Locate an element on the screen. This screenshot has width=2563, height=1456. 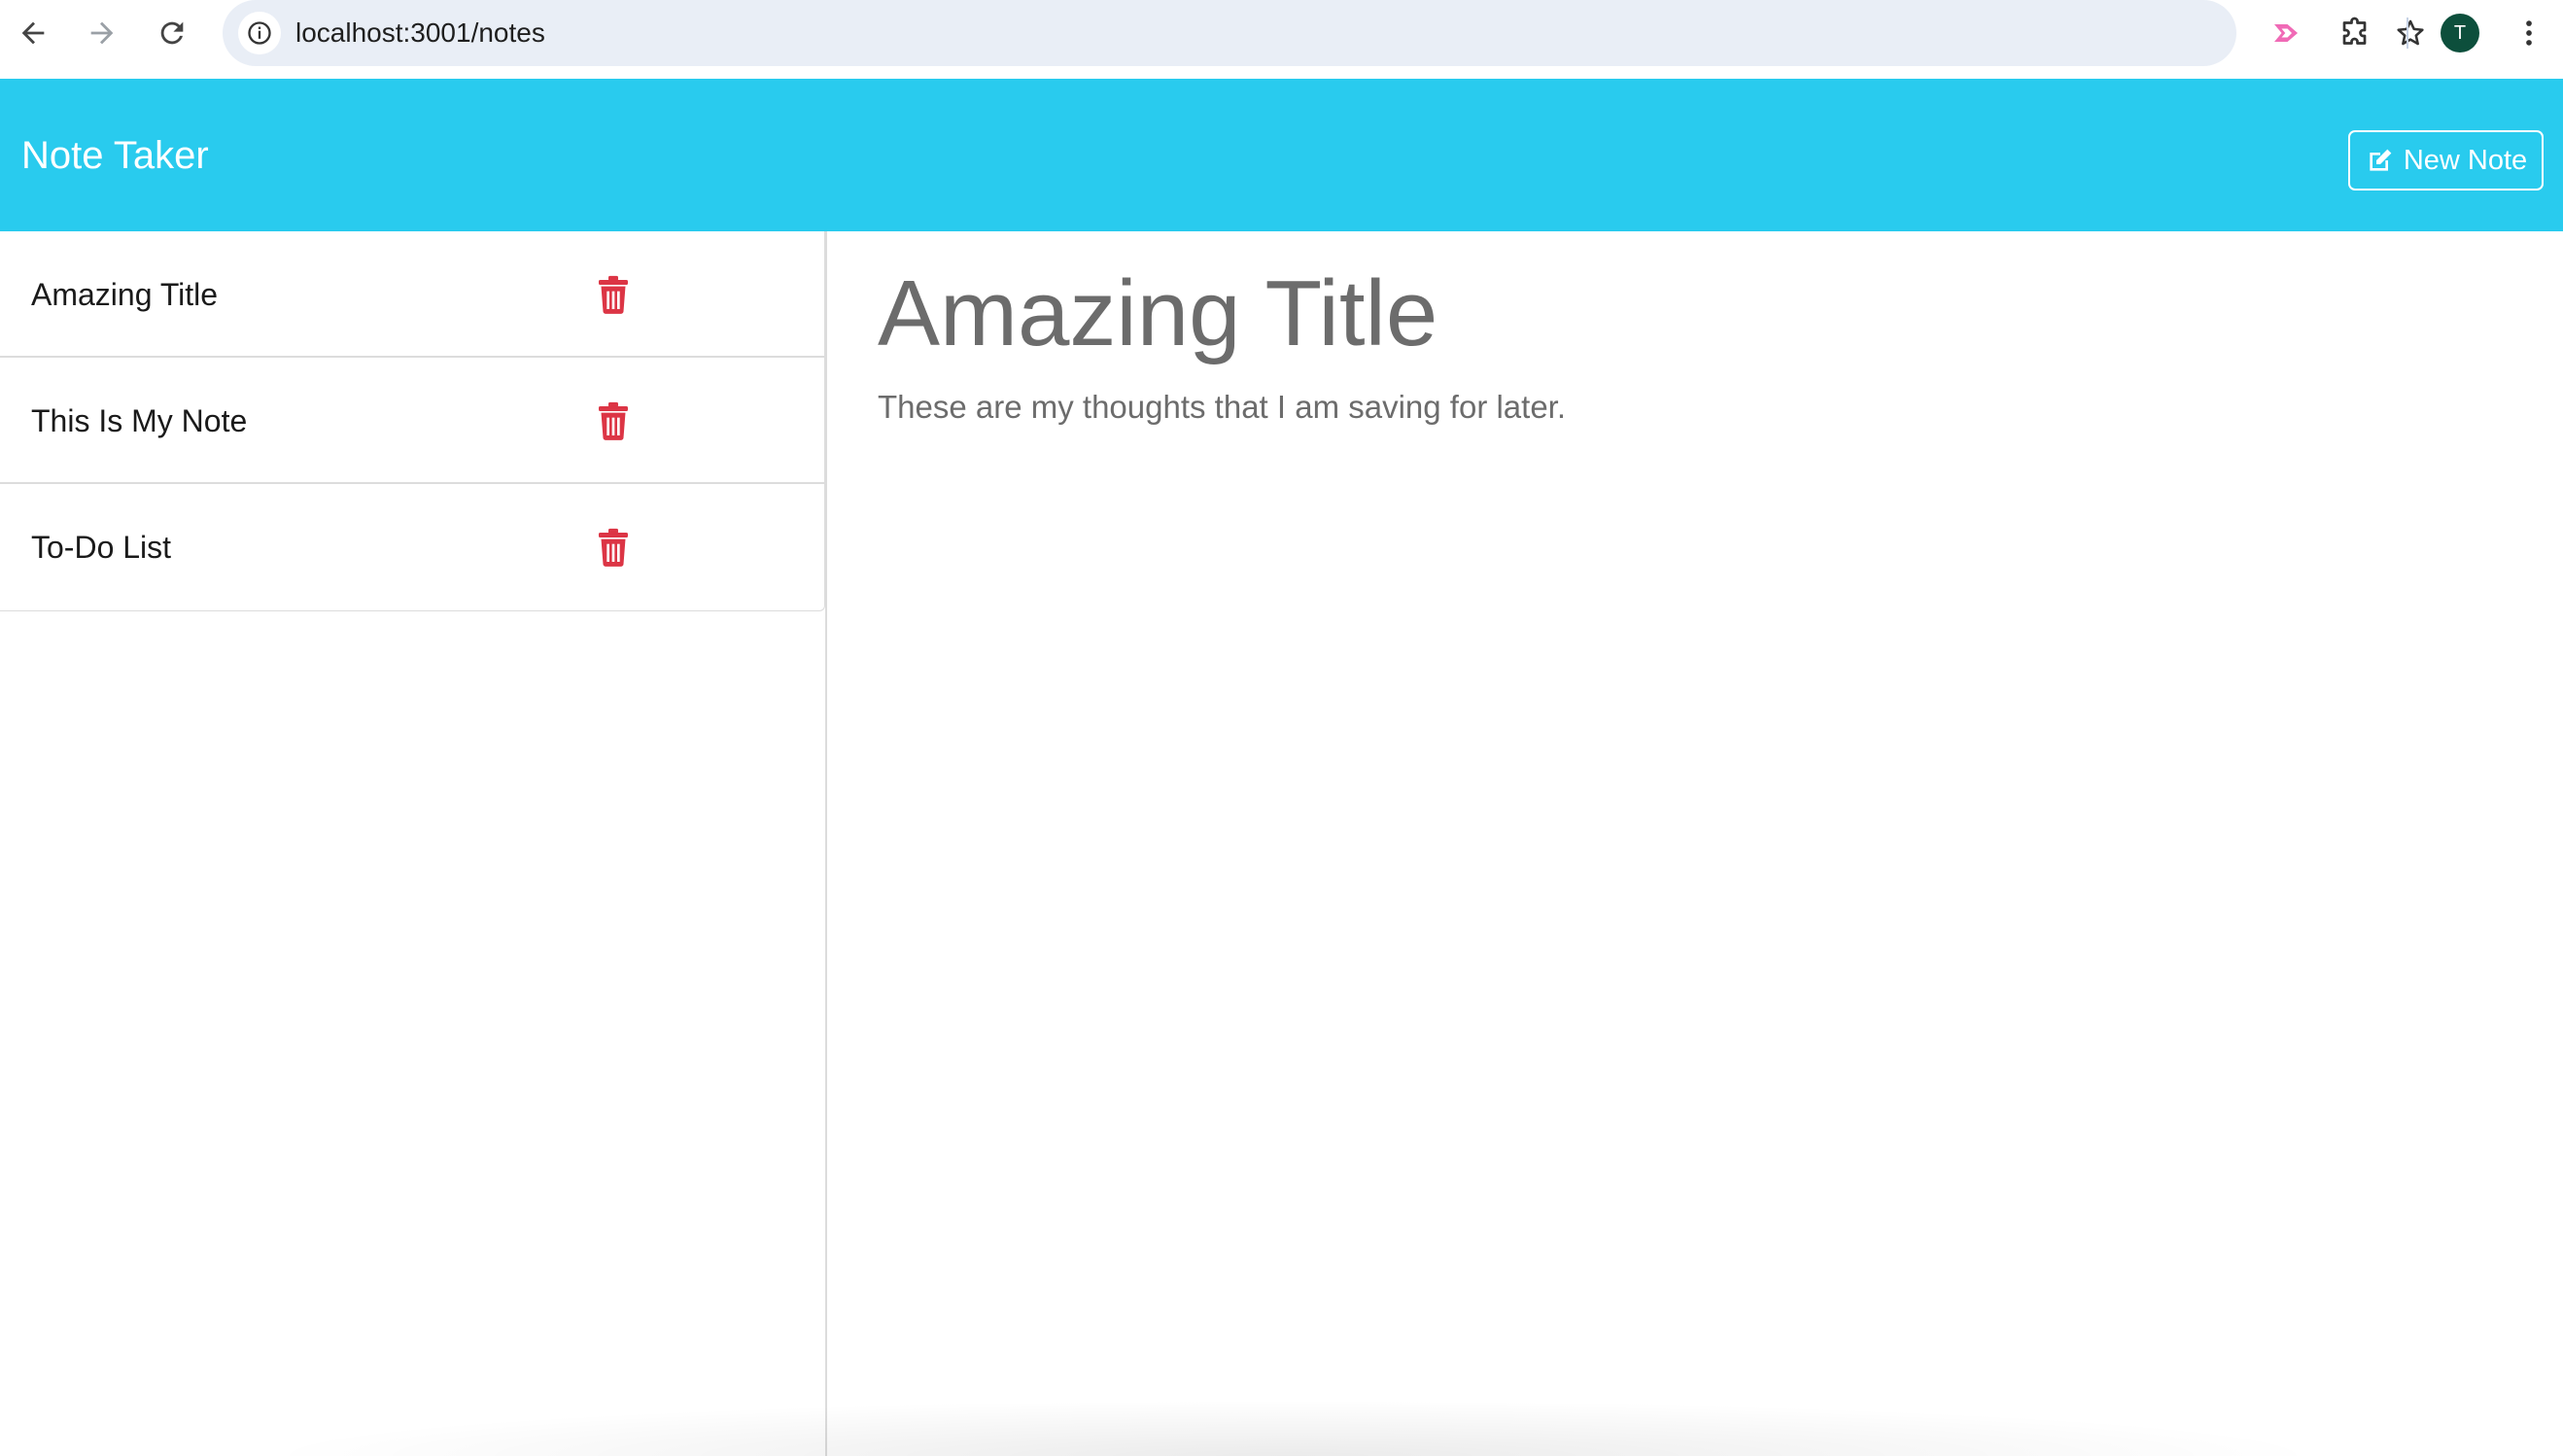
note-title: To-Do List is located at coordinates (101, 547).